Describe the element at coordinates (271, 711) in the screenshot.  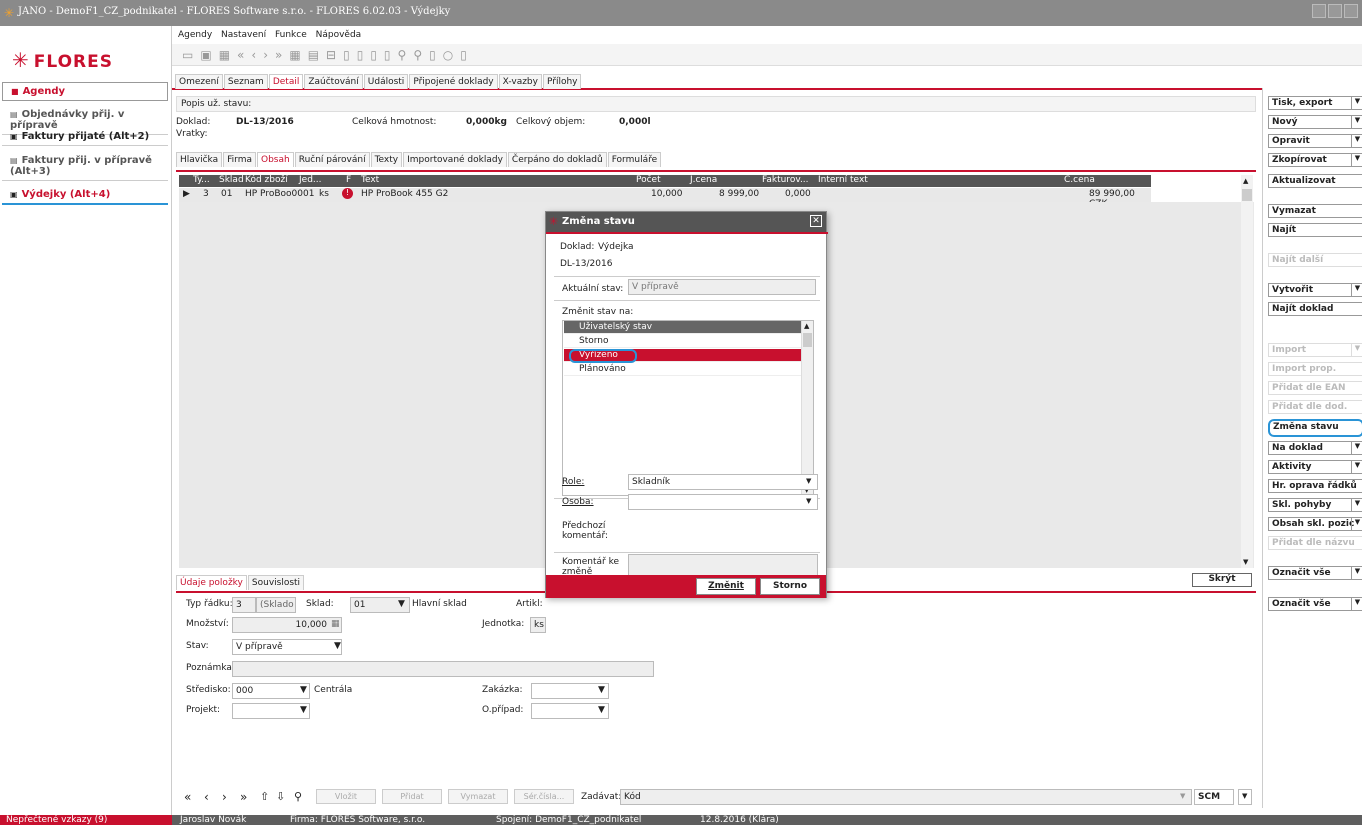
I see `projekt-input` at that location.